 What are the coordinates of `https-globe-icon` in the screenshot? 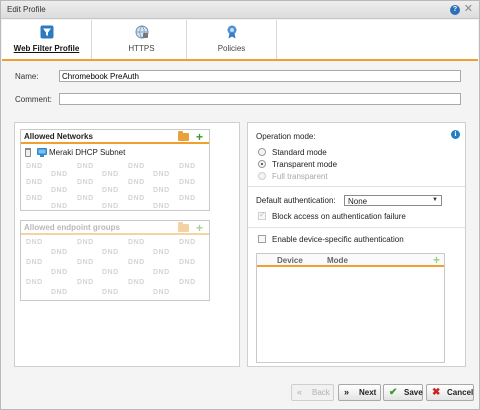 It's located at (142, 32).